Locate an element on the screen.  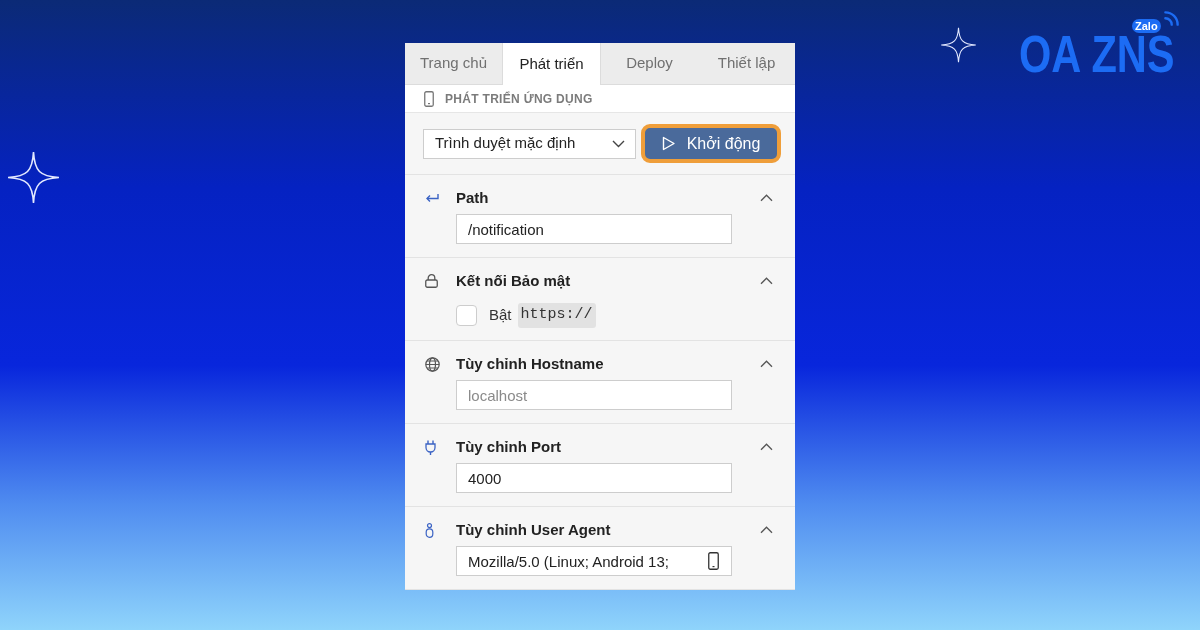
play-icon is located at coordinates (668, 143).